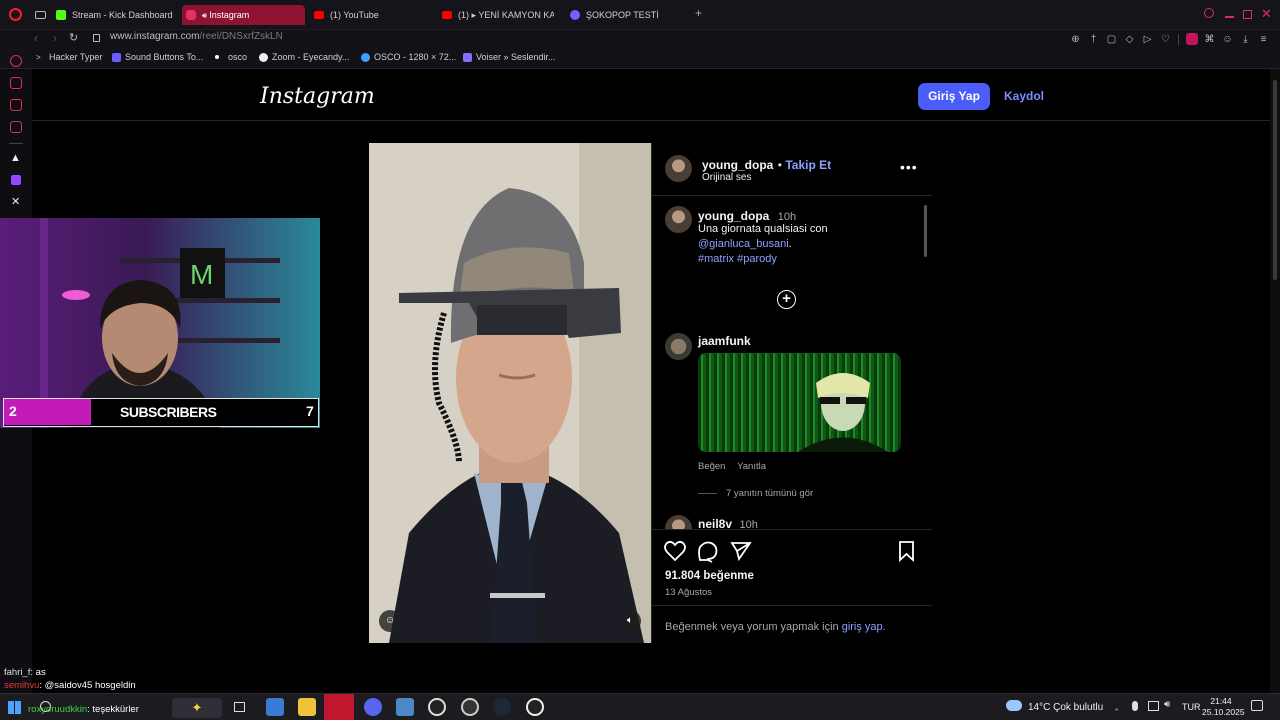 The height and width of the screenshot is (720, 1280). What do you see at coordinates (1116, 705) in the screenshot?
I see `chevron-up-icon: ‸` at bounding box center [1116, 705].